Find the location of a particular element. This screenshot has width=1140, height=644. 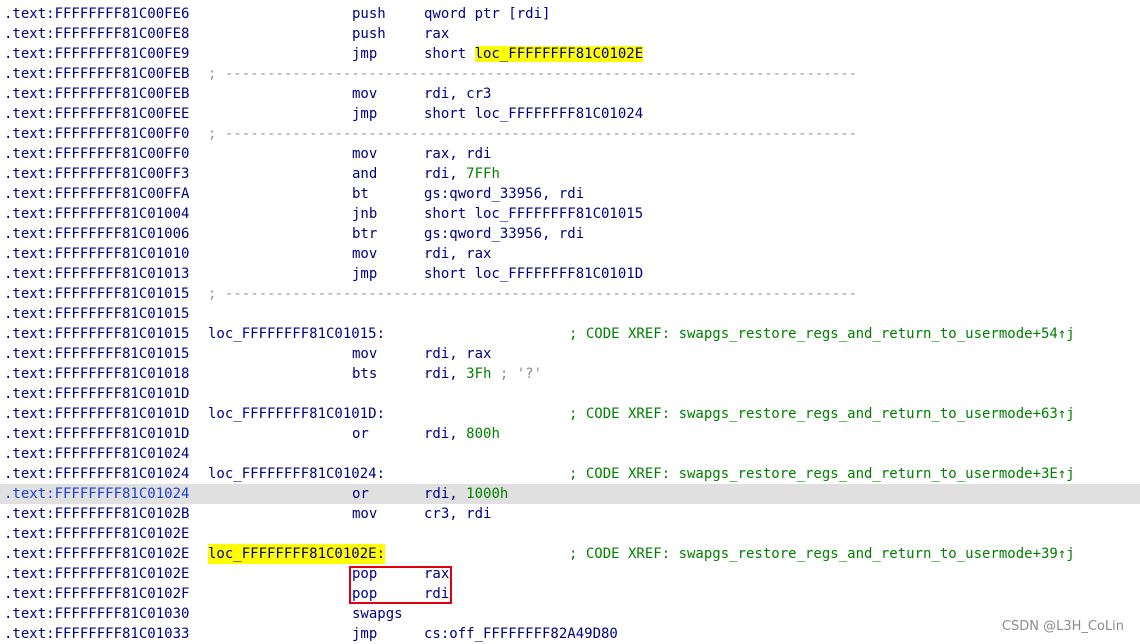

listing-line: .text:FFFFFFFF81C01024 or rdi, 1000h is located at coordinates (570, 494).